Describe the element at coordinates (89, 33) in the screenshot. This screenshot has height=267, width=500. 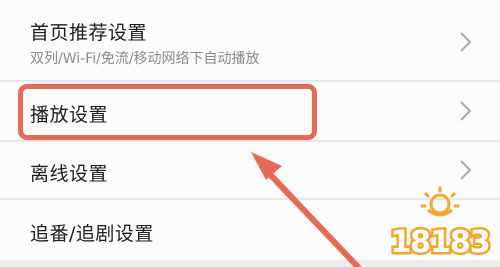
I see `settings-item-title: 首页推荐设置` at that location.